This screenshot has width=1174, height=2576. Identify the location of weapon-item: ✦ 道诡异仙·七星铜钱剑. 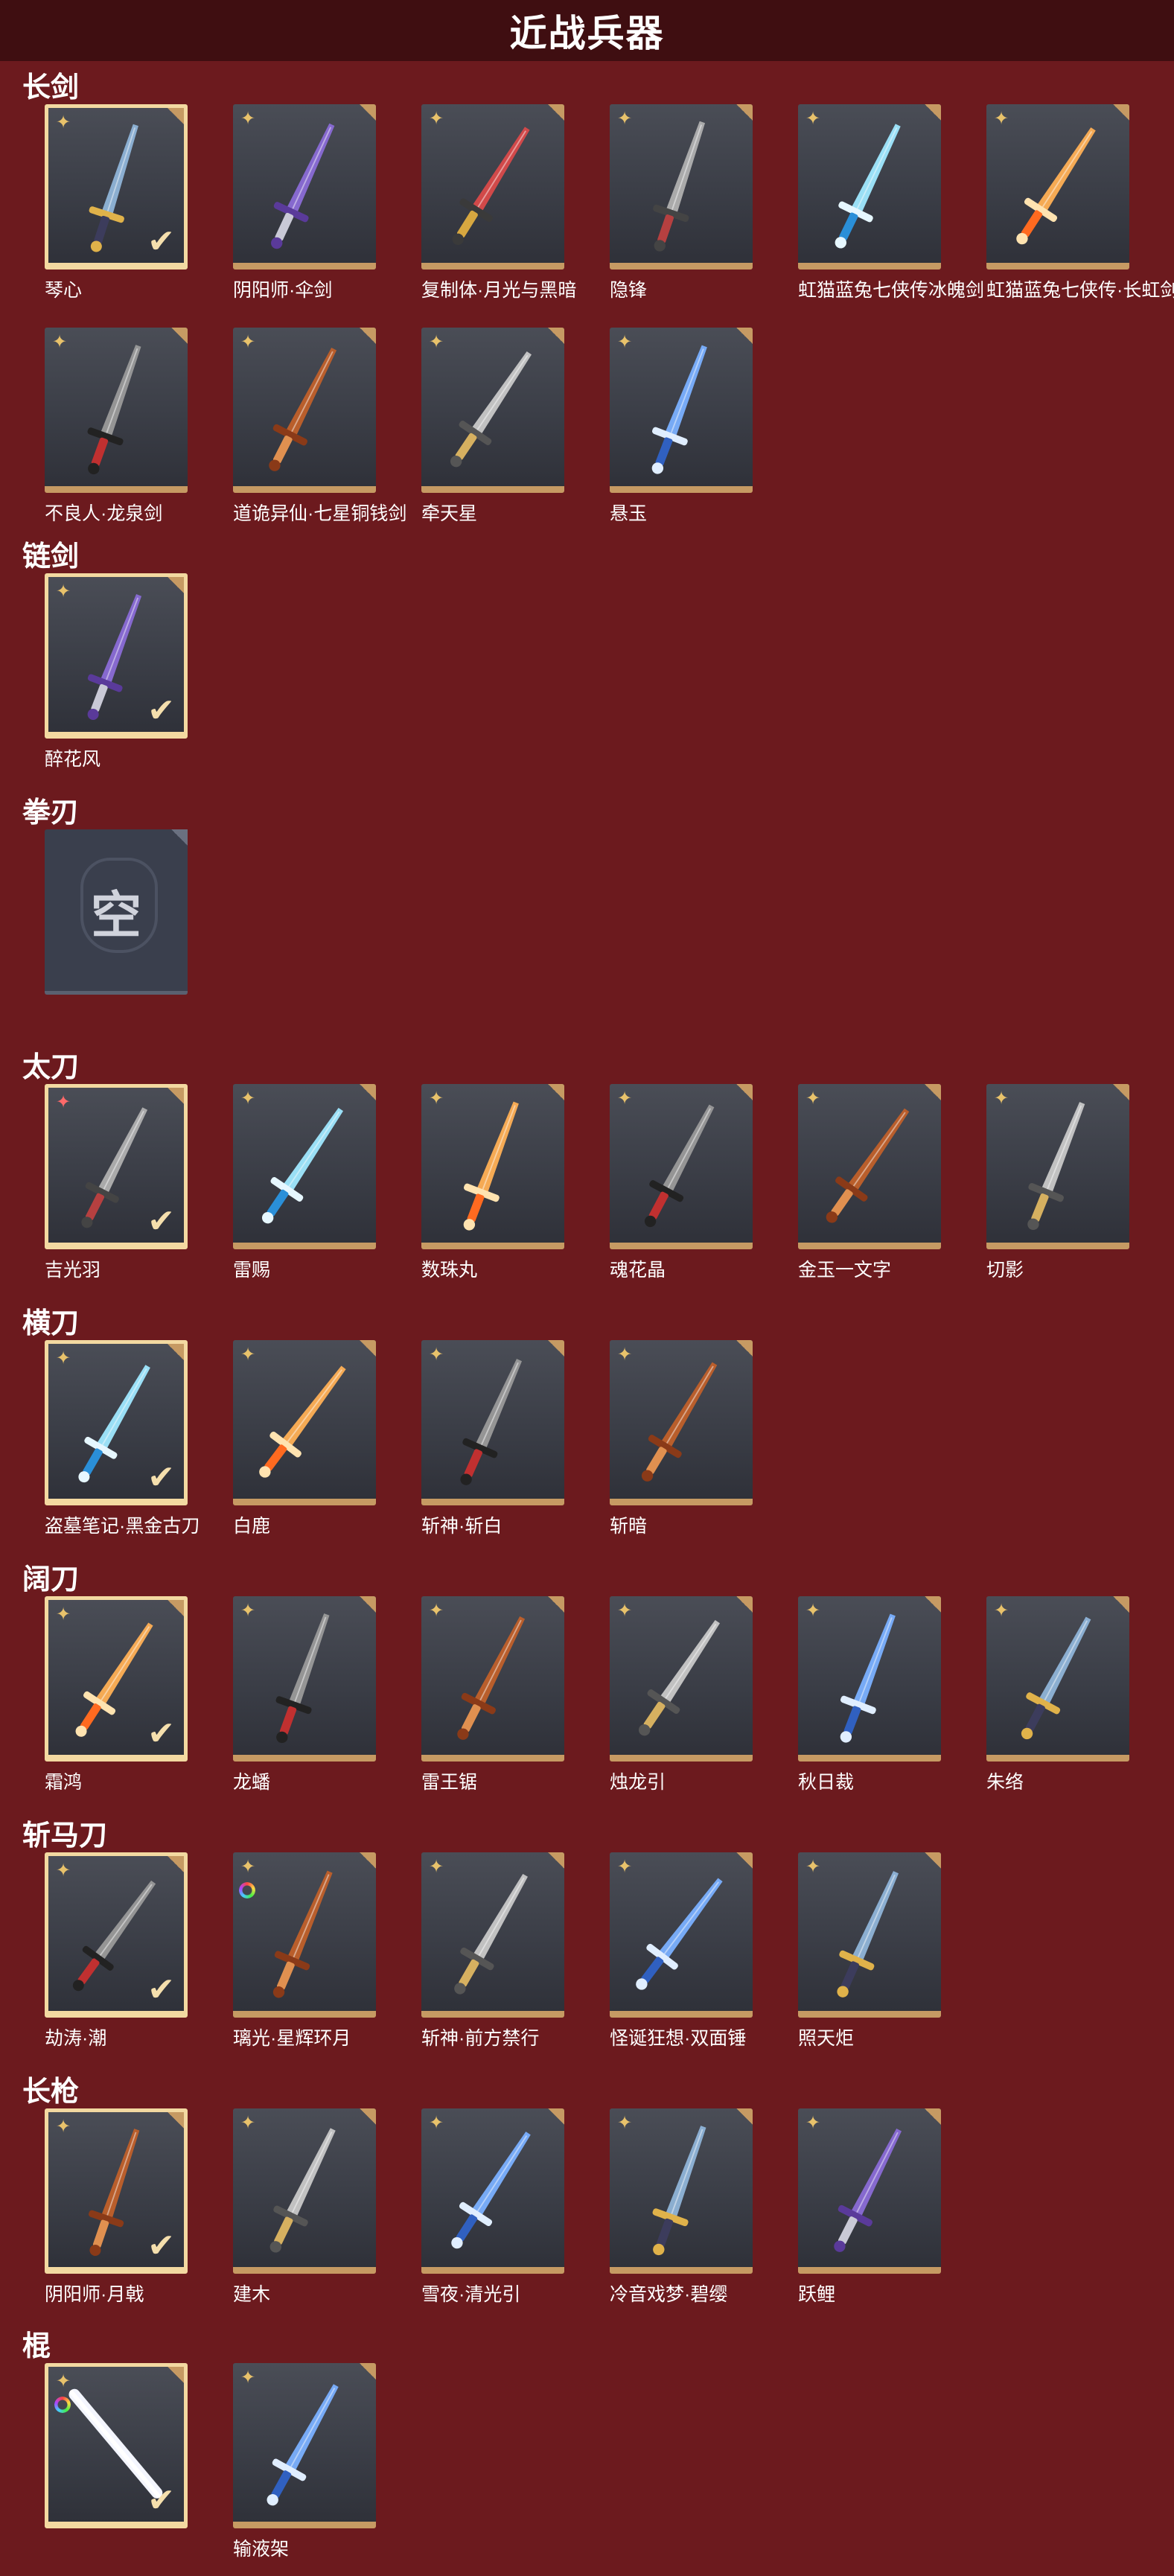
(319, 427).